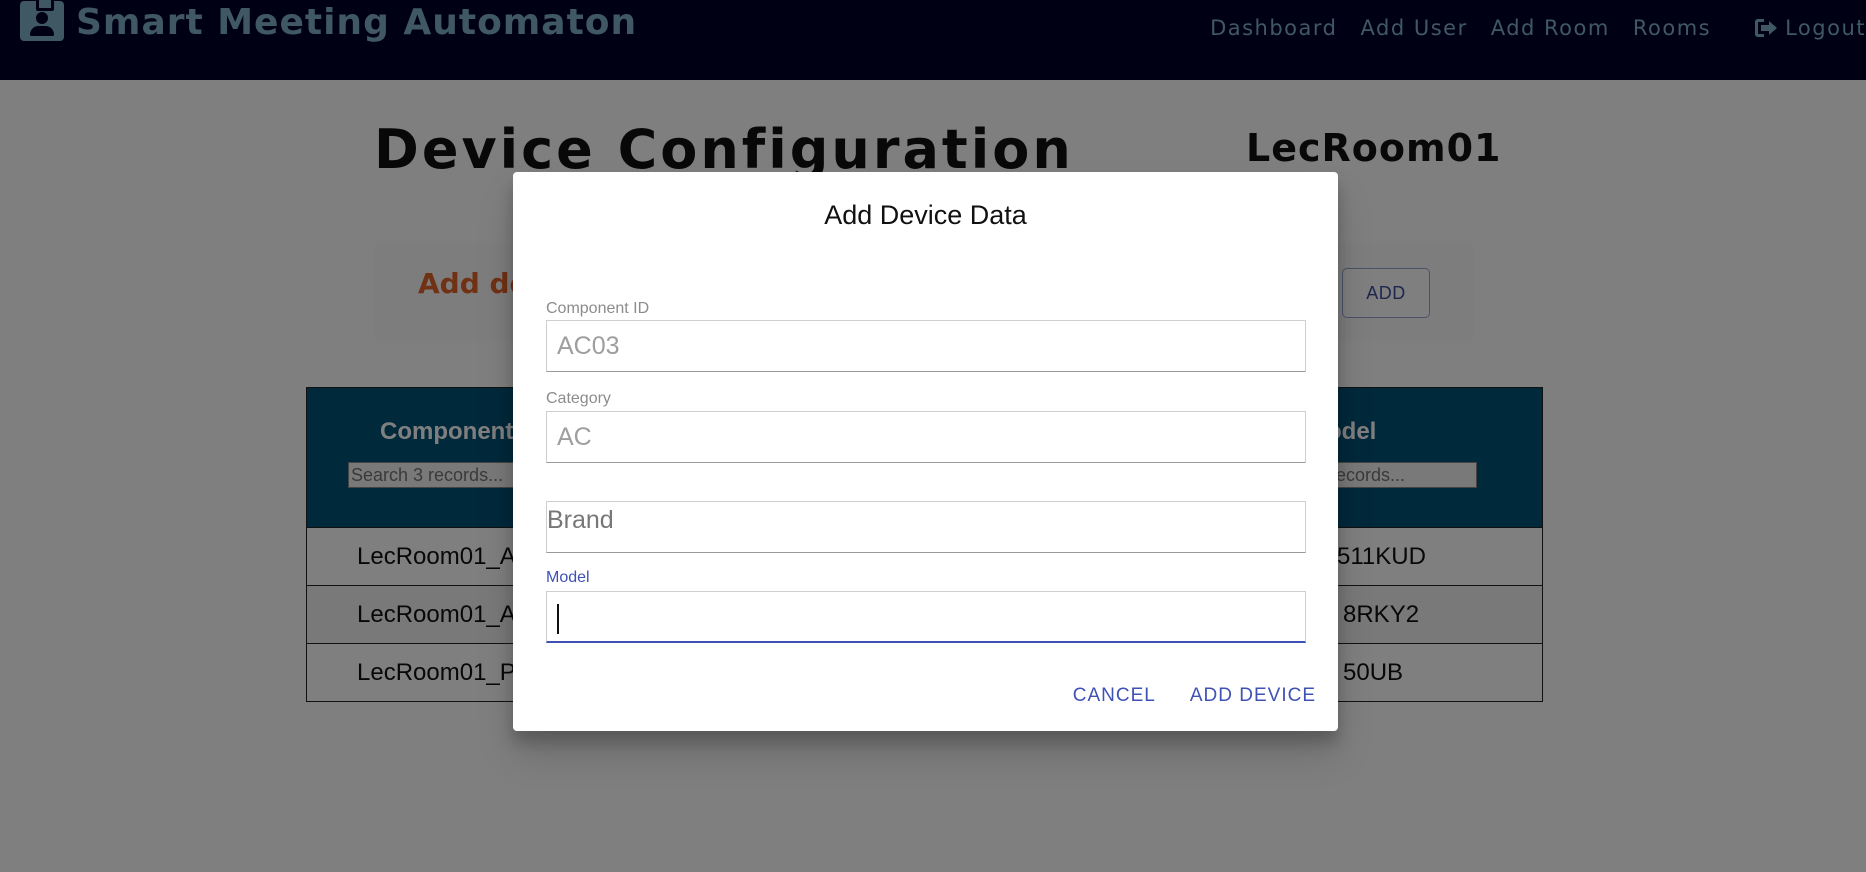  What do you see at coordinates (1253, 696) in the screenshot?
I see `add-device-button: ADD DEVICE` at bounding box center [1253, 696].